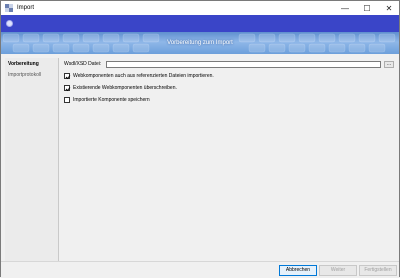 The image size is (400, 278). Describe the element at coordinates (200, 23) in the screenshot. I see `navigation-bar` at that location.